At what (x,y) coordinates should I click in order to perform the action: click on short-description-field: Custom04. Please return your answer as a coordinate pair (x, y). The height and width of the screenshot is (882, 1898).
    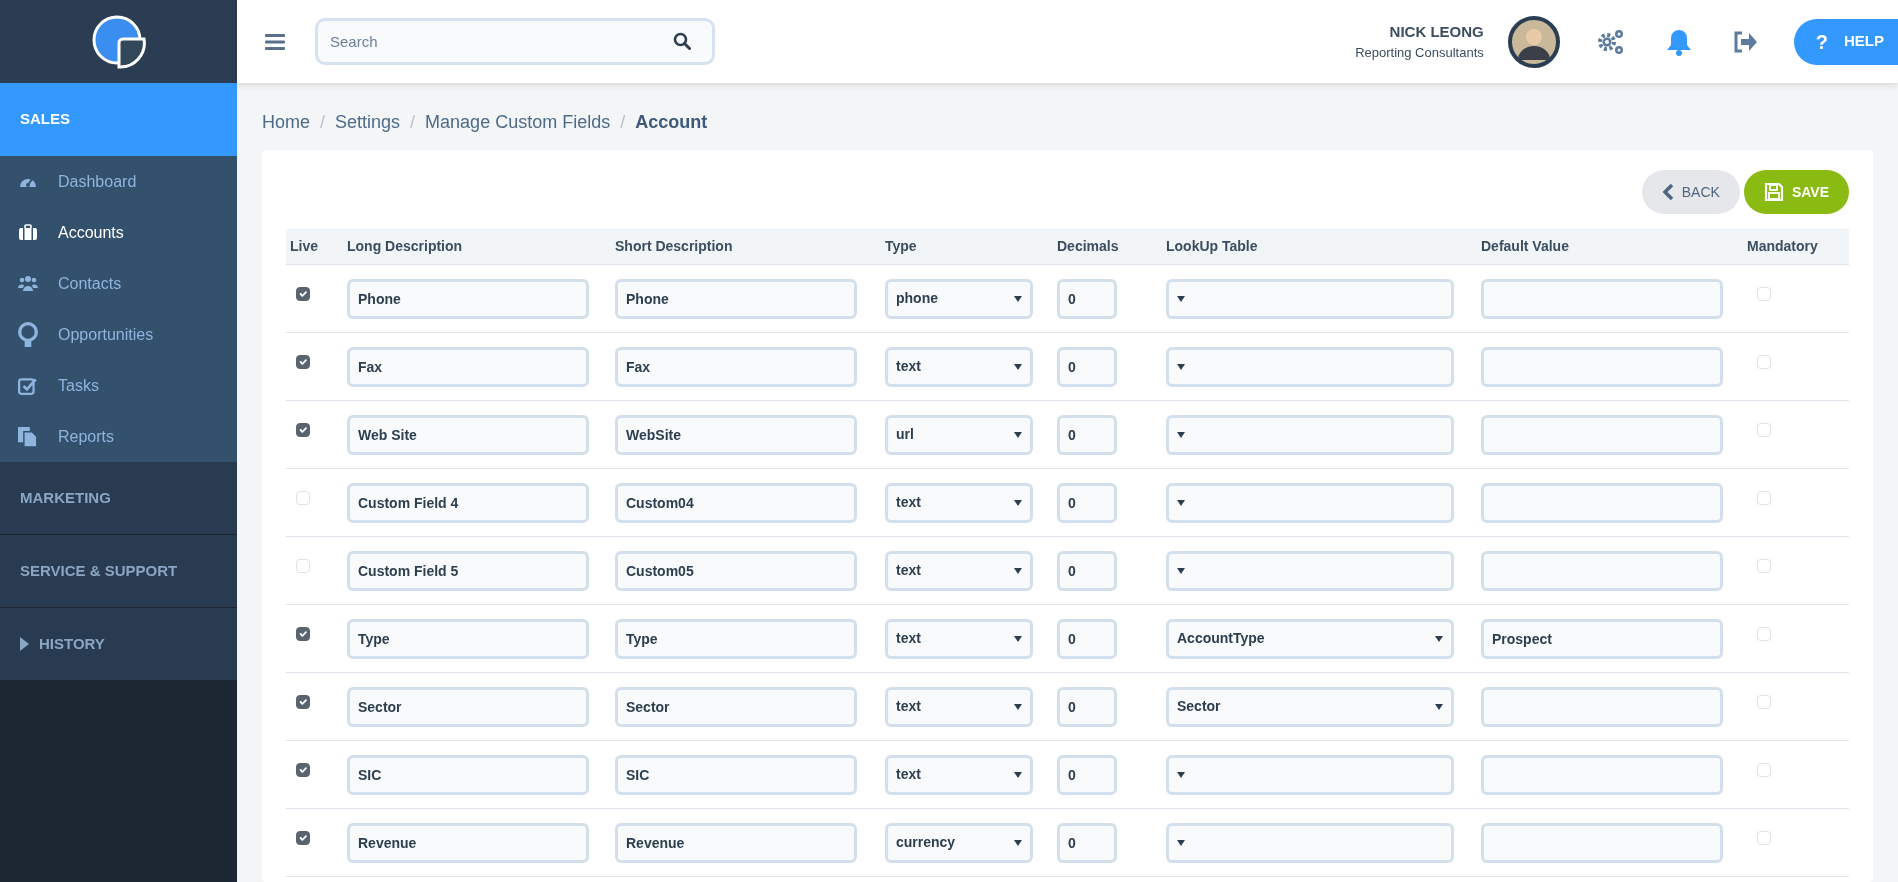
    Looking at the image, I should click on (736, 502).